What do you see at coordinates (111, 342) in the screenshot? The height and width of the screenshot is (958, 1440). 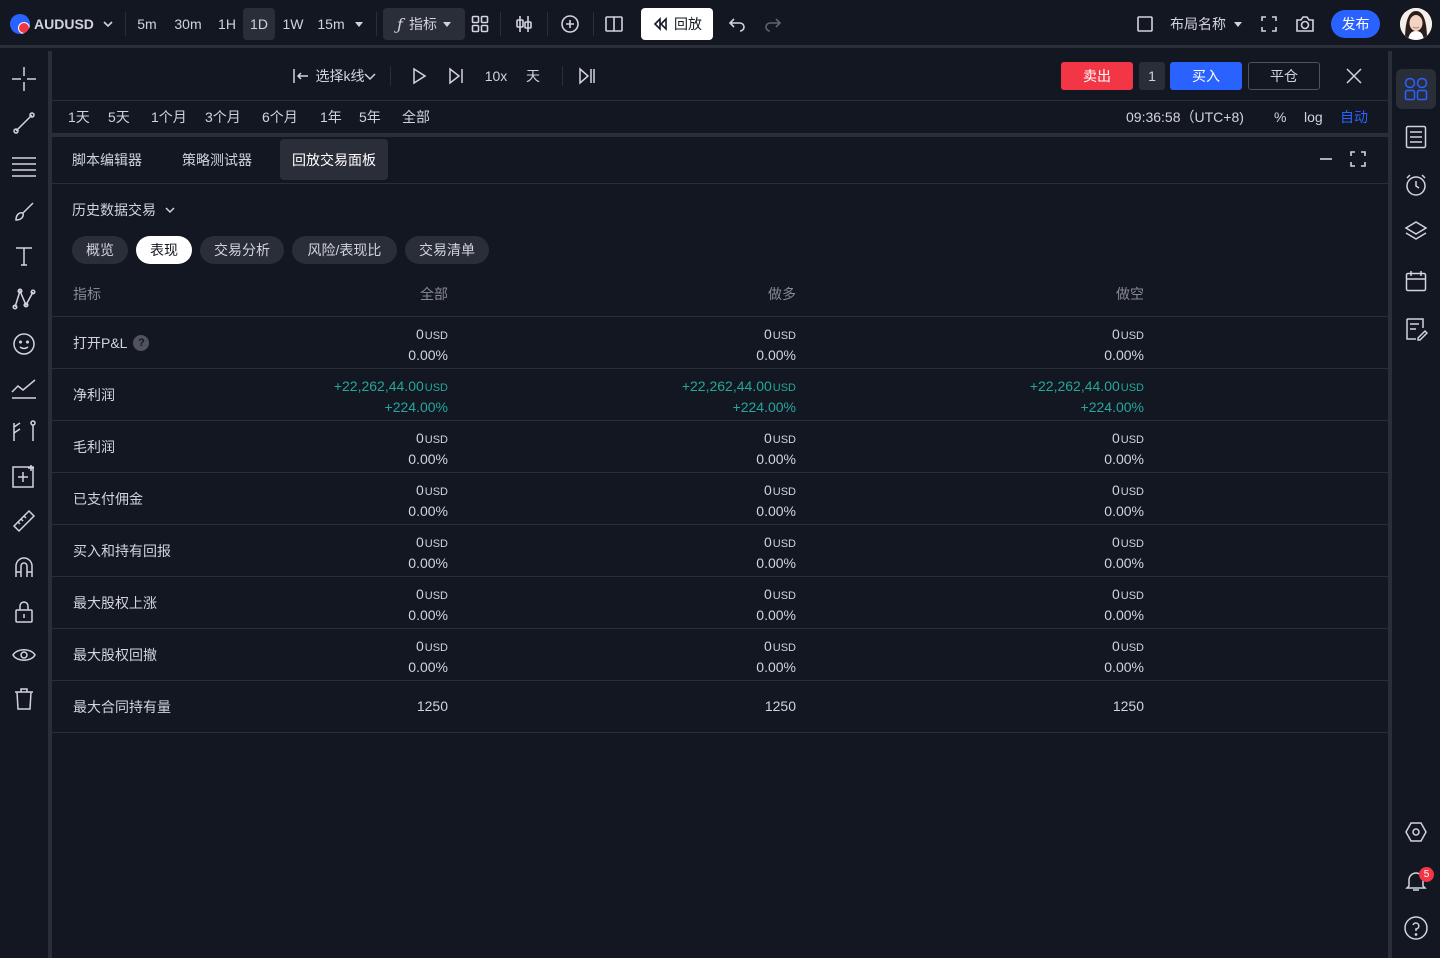 I see `row-label-open-pnl: 打开P&L ?` at bounding box center [111, 342].